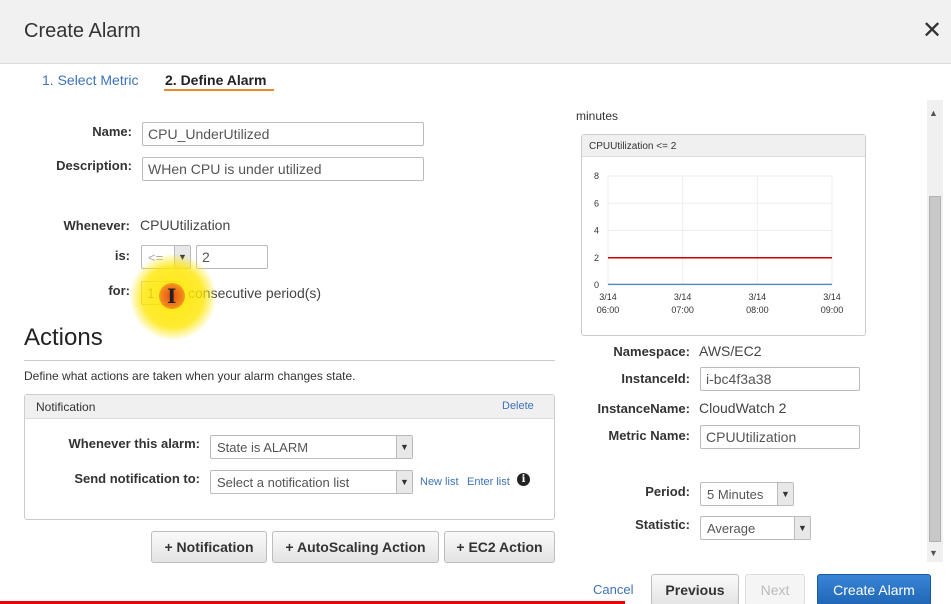 This screenshot has width=951, height=604. I want to click on previous-button: Previous, so click(695, 589).